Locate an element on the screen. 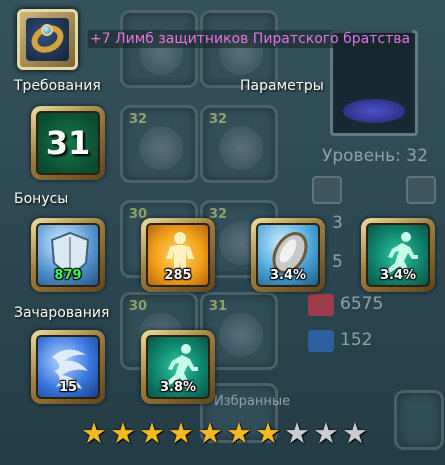 This screenshot has height=465, width=445. favorites-tab: Избранные is located at coordinates (252, 401).